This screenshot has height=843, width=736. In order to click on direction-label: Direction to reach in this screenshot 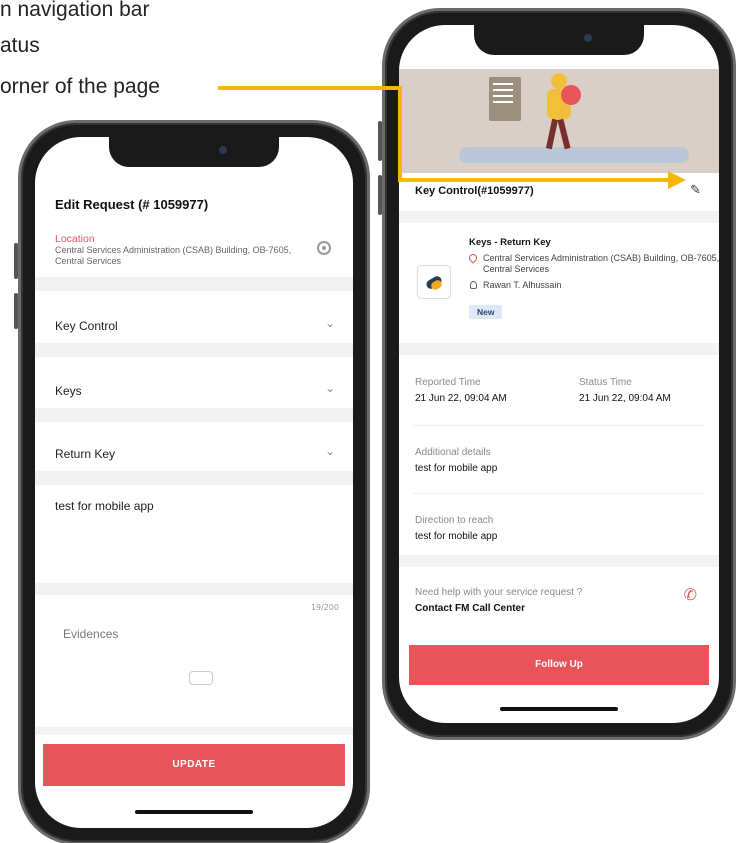, I will do `click(454, 520)`.